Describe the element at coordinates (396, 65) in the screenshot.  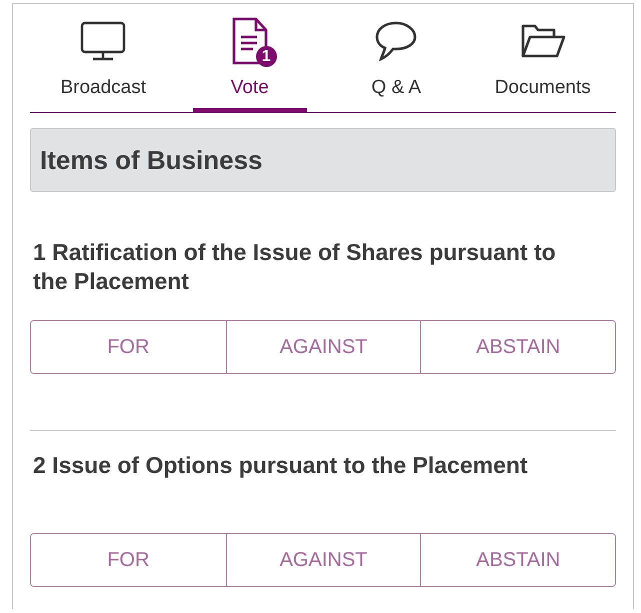
I see `tab: Q & A` at that location.